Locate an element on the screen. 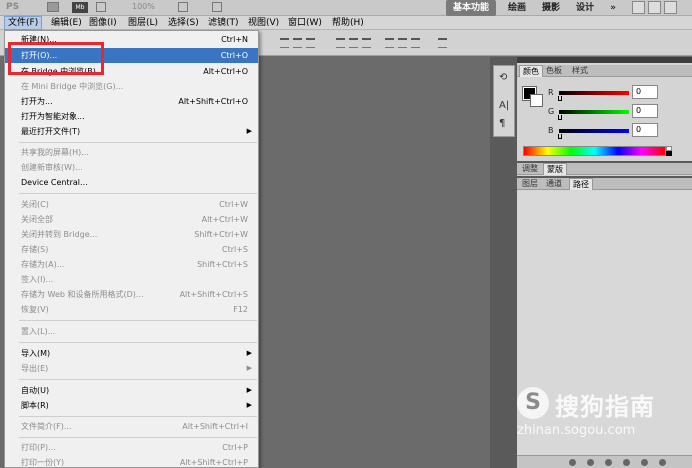 The image size is (692, 468). menu-window: 窗口(W) is located at coordinates (305, 23).